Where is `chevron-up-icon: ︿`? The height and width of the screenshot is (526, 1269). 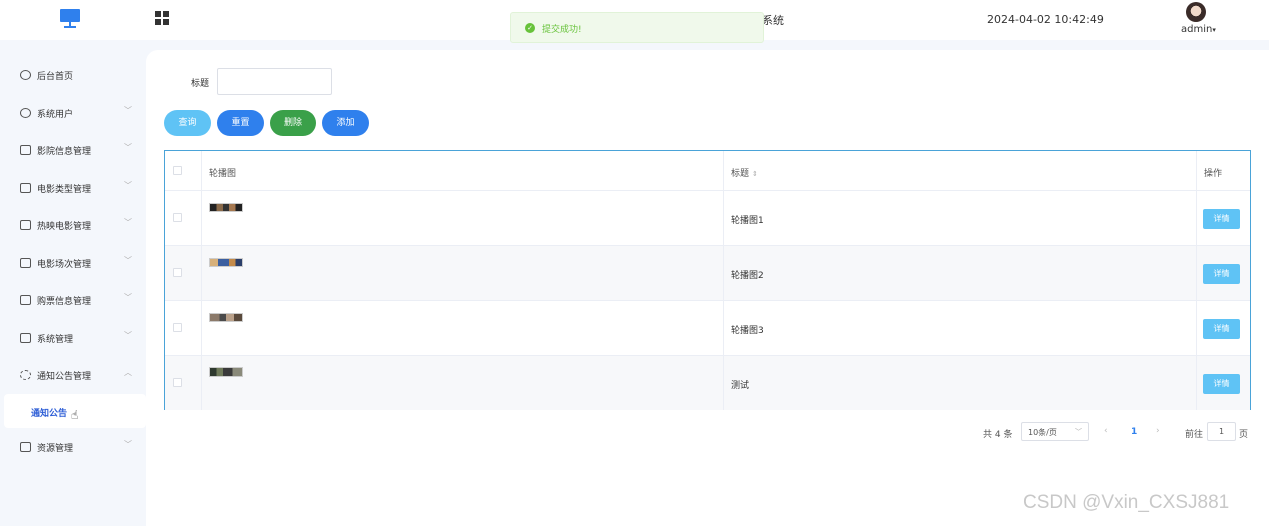
chevron-up-icon: ︿ is located at coordinates (128, 372).